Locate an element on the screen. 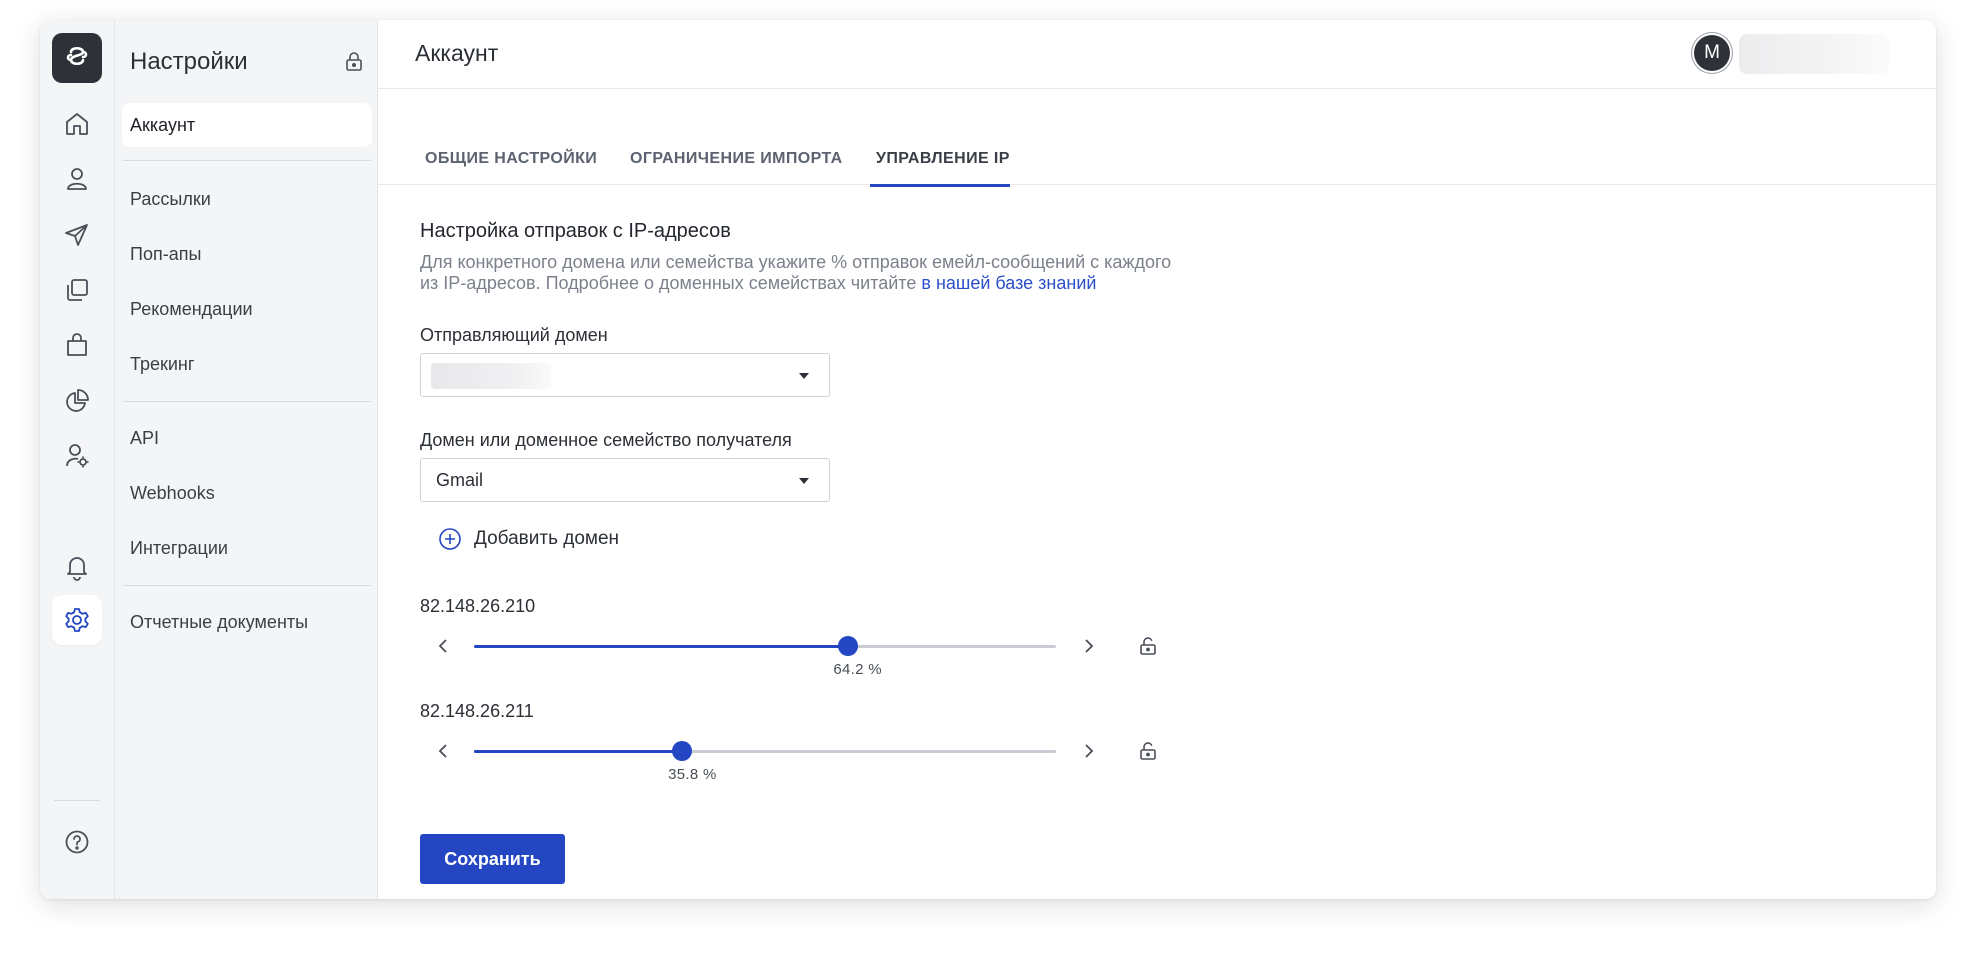 The height and width of the screenshot is (959, 1976). tab-ip-management: УПРАВЛЕНИЕ IP is located at coordinates (943, 166).